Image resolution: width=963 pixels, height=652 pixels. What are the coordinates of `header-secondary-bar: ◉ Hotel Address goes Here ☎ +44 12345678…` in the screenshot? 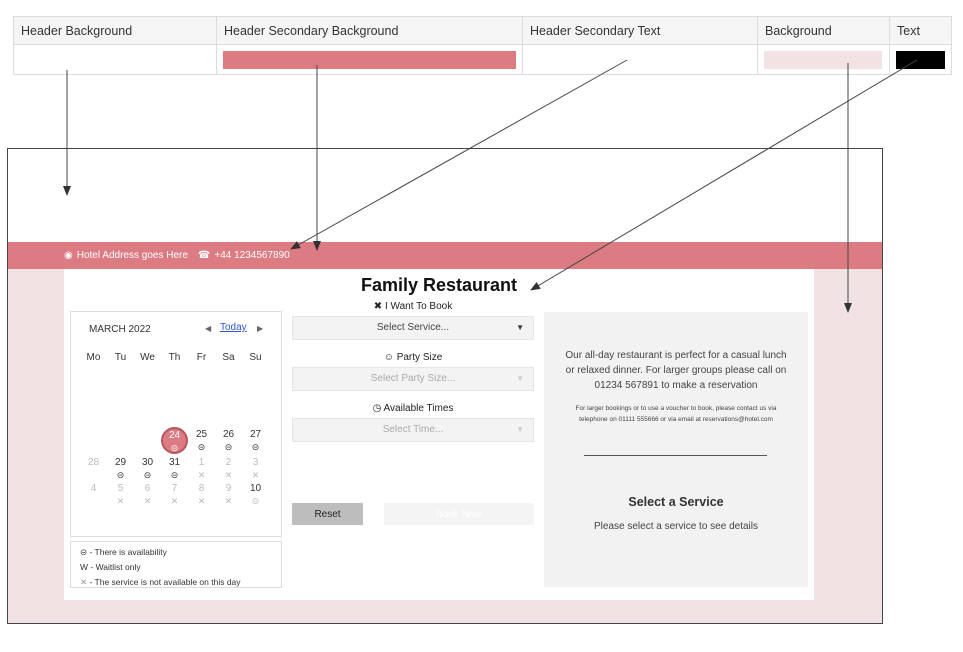 It's located at (445, 255).